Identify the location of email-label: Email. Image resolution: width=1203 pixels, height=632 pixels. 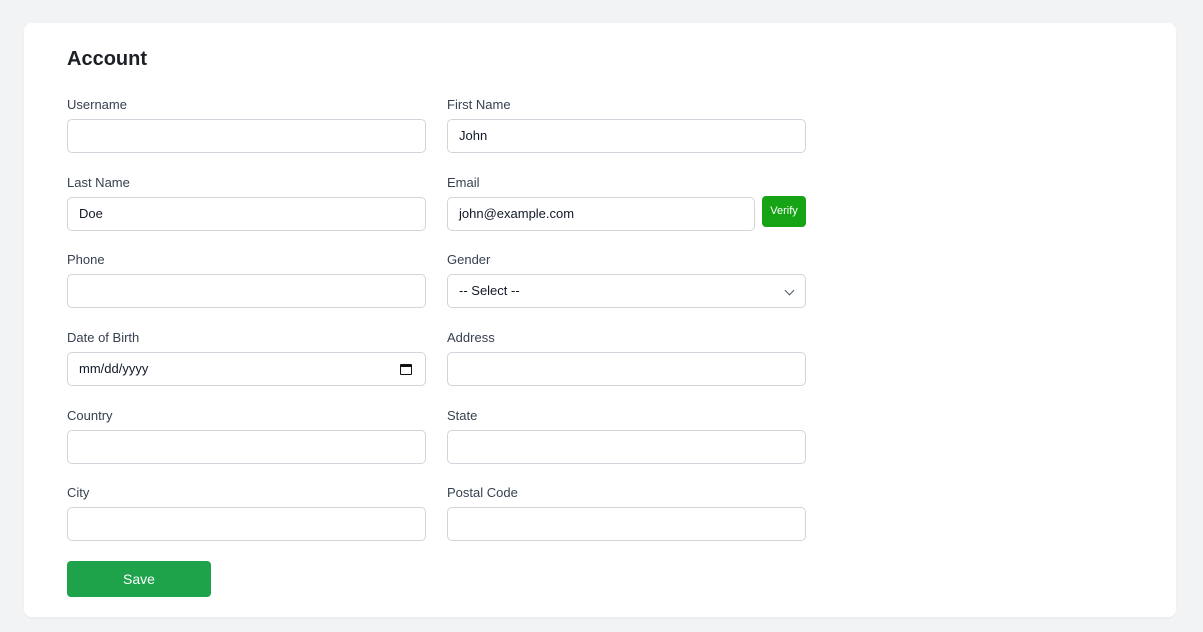
(463, 182).